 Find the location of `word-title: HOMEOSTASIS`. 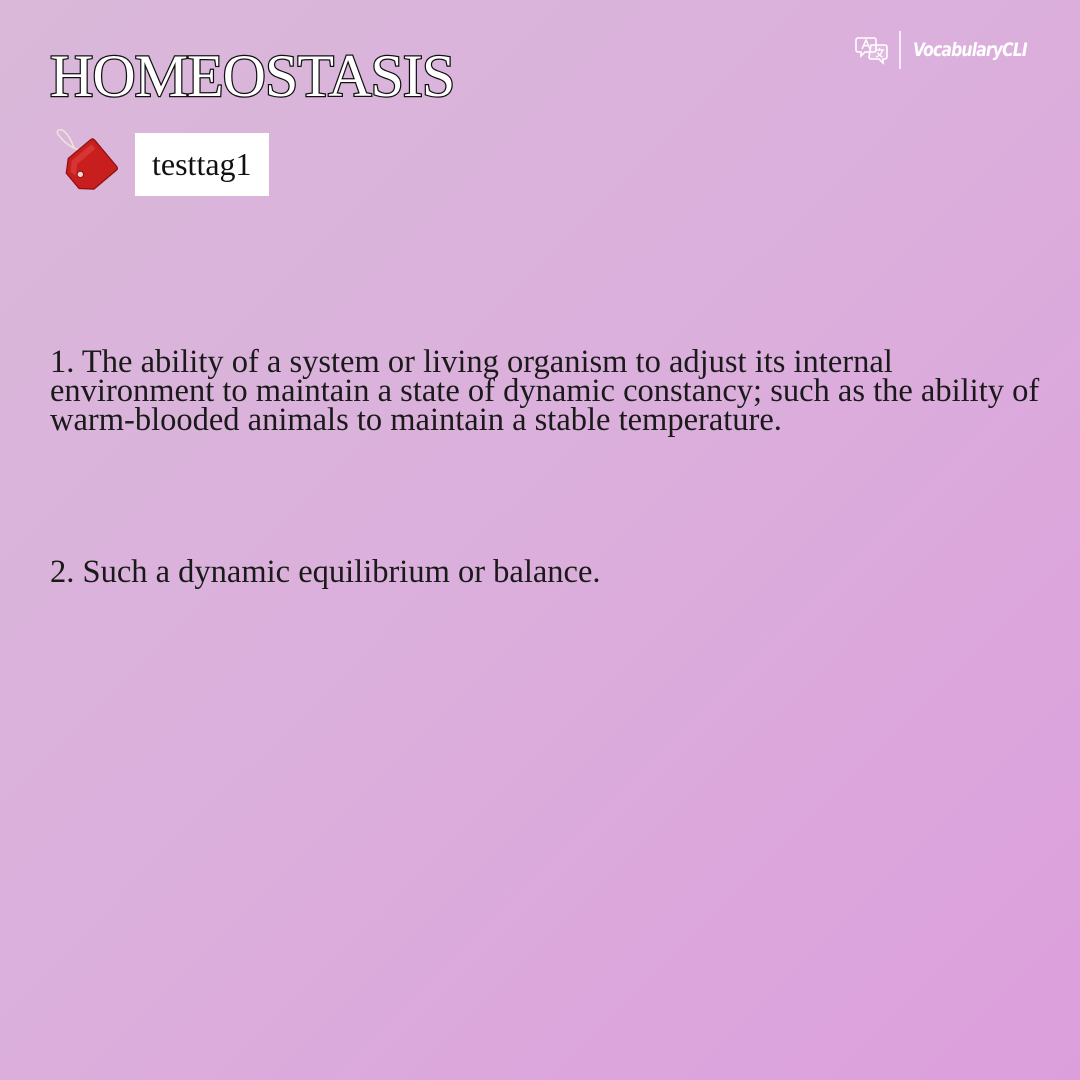

word-title: HOMEOSTASIS is located at coordinates (253, 76).